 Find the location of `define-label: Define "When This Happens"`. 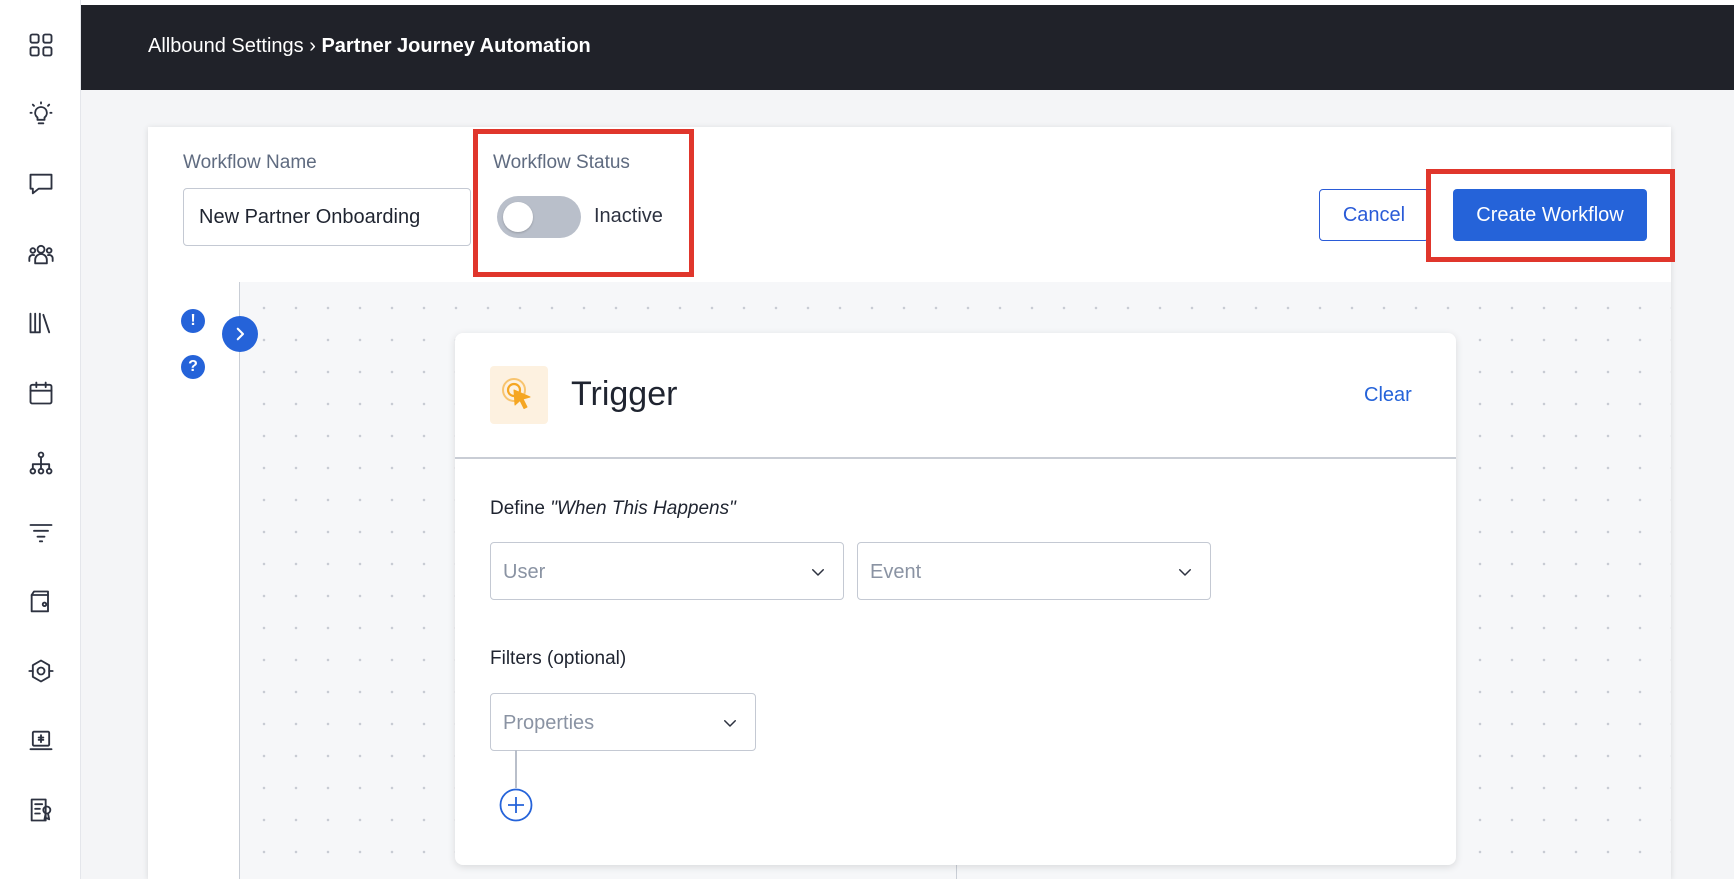

define-label: Define "When This Happens" is located at coordinates (613, 509).